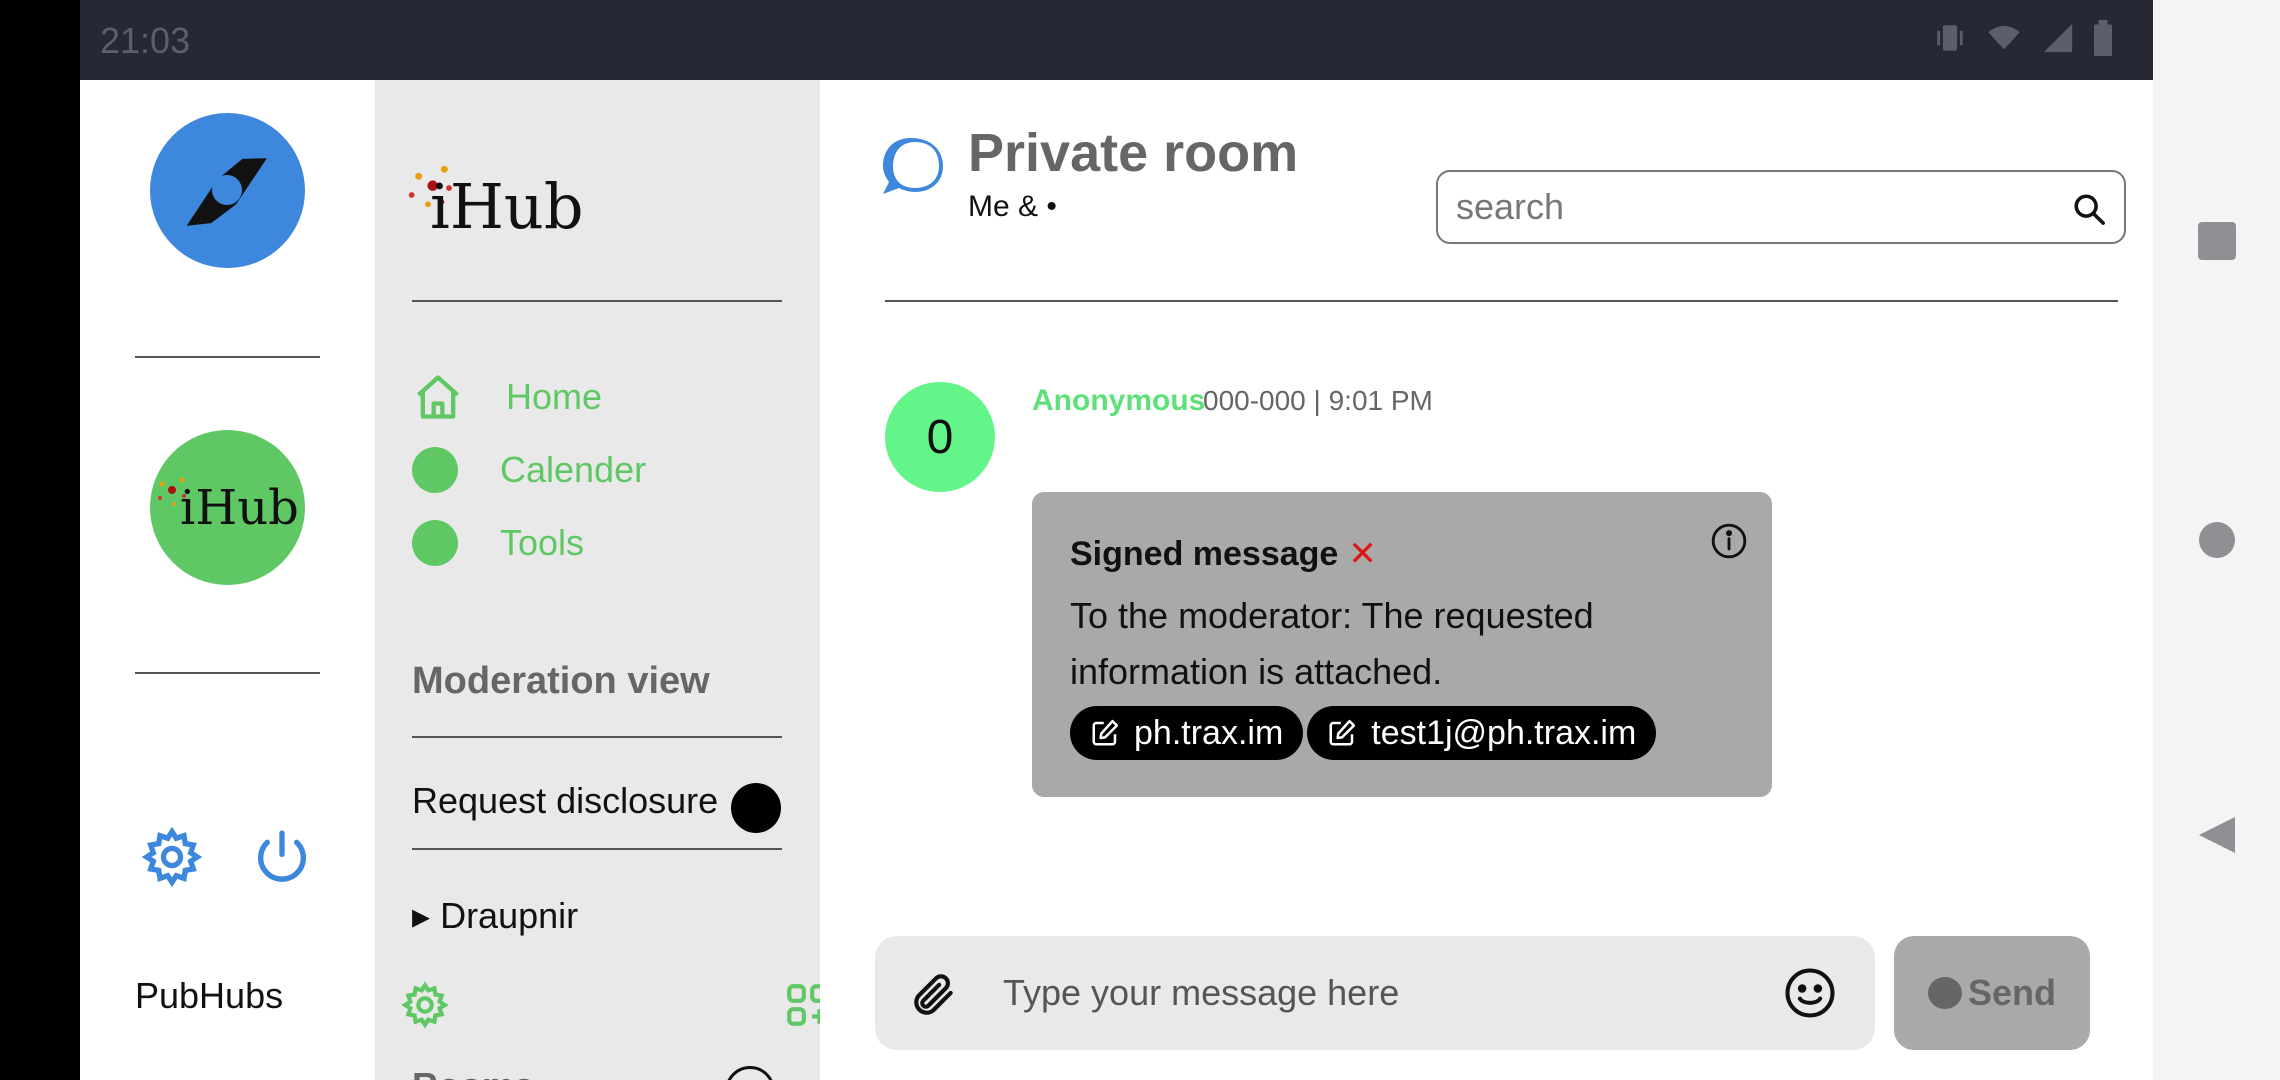 The height and width of the screenshot is (1080, 2280). Describe the element at coordinates (1729, 541) in the screenshot. I see `info-icon` at that location.